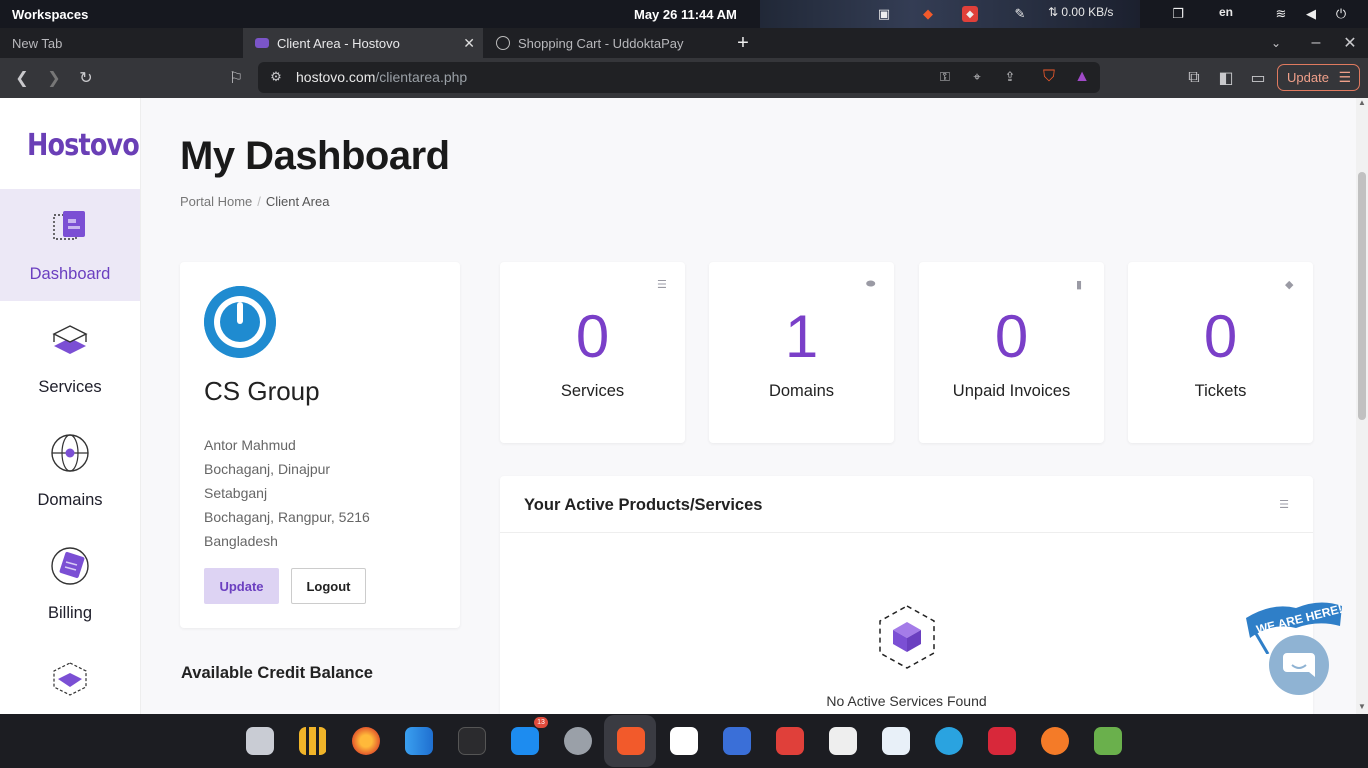 The width and height of the screenshot is (1368, 768). Describe the element at coordinates (1316, 43) in the screenshot. I see `minimize-icon: –` at that location.